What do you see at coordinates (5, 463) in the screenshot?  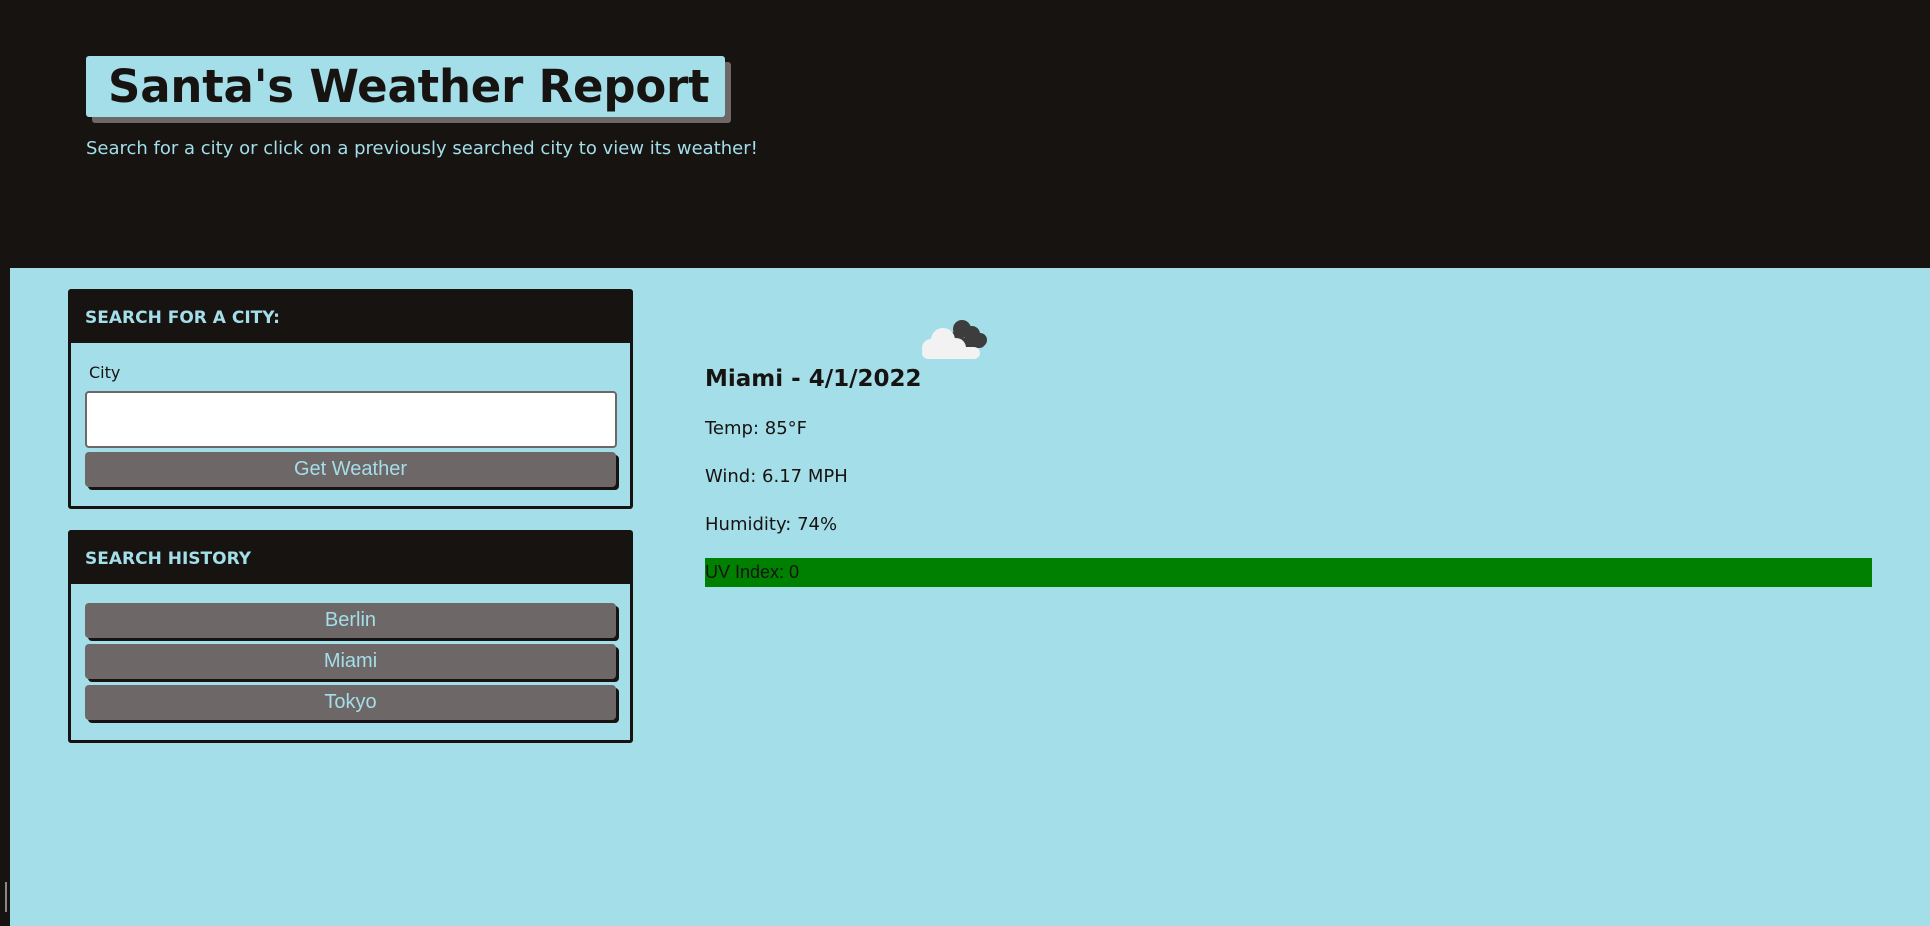 I see `window-left-edge` at bounding box center [5, 463].